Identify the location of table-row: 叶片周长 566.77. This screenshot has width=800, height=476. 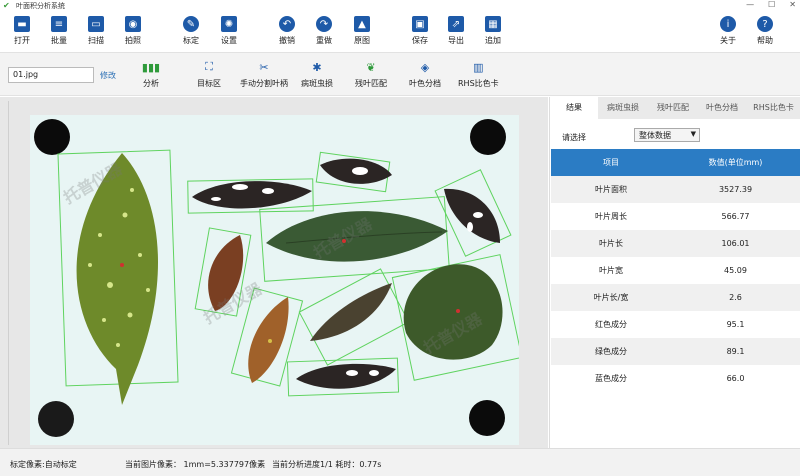
(672, 216).